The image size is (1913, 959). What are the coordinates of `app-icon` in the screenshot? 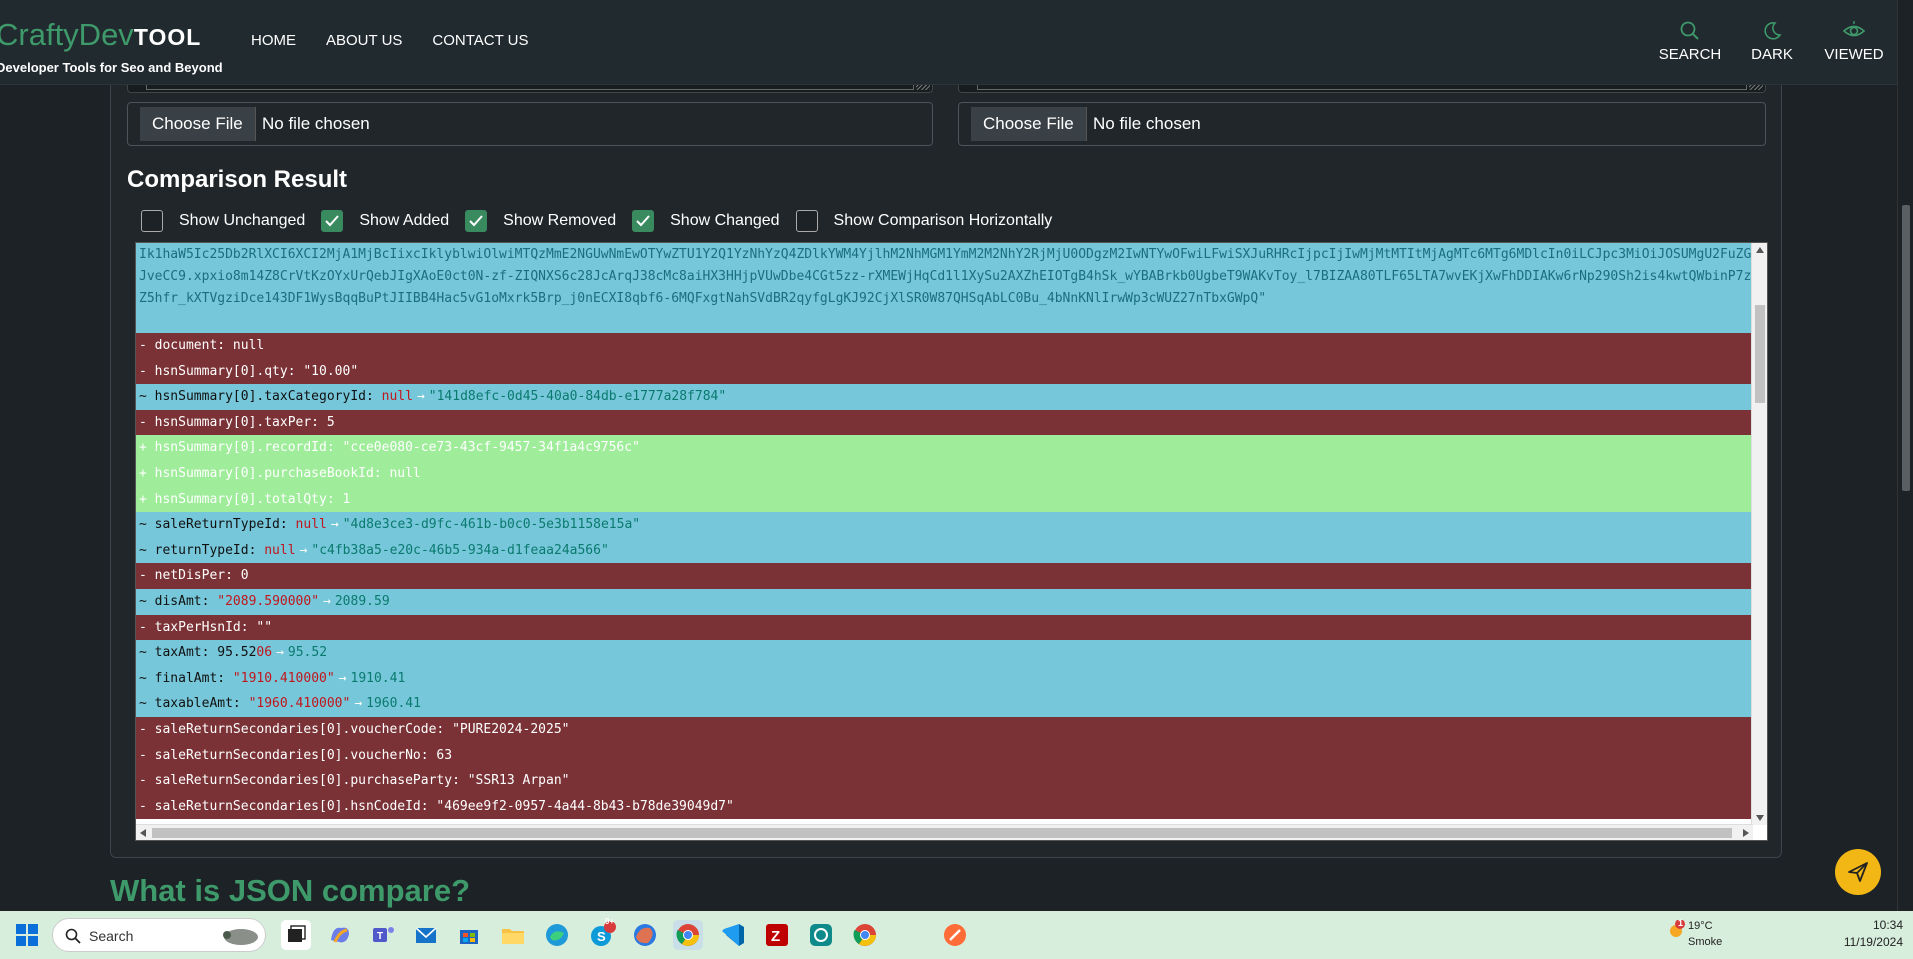 It's located at (821, 935).